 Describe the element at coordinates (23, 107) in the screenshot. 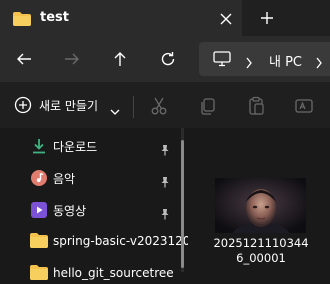

I see `plus-circle-icon` at that location.